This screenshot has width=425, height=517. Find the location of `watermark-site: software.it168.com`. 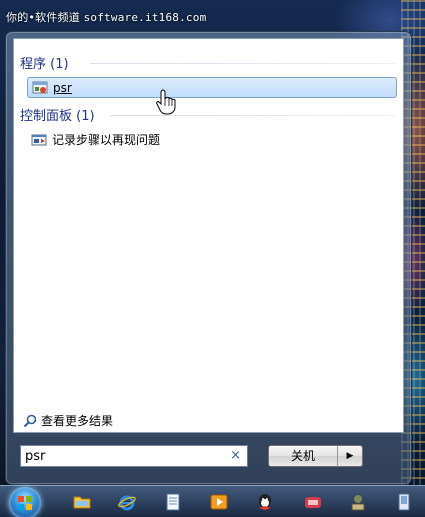

watermark-site: software.it168.com is located at coordinates (145, 17).